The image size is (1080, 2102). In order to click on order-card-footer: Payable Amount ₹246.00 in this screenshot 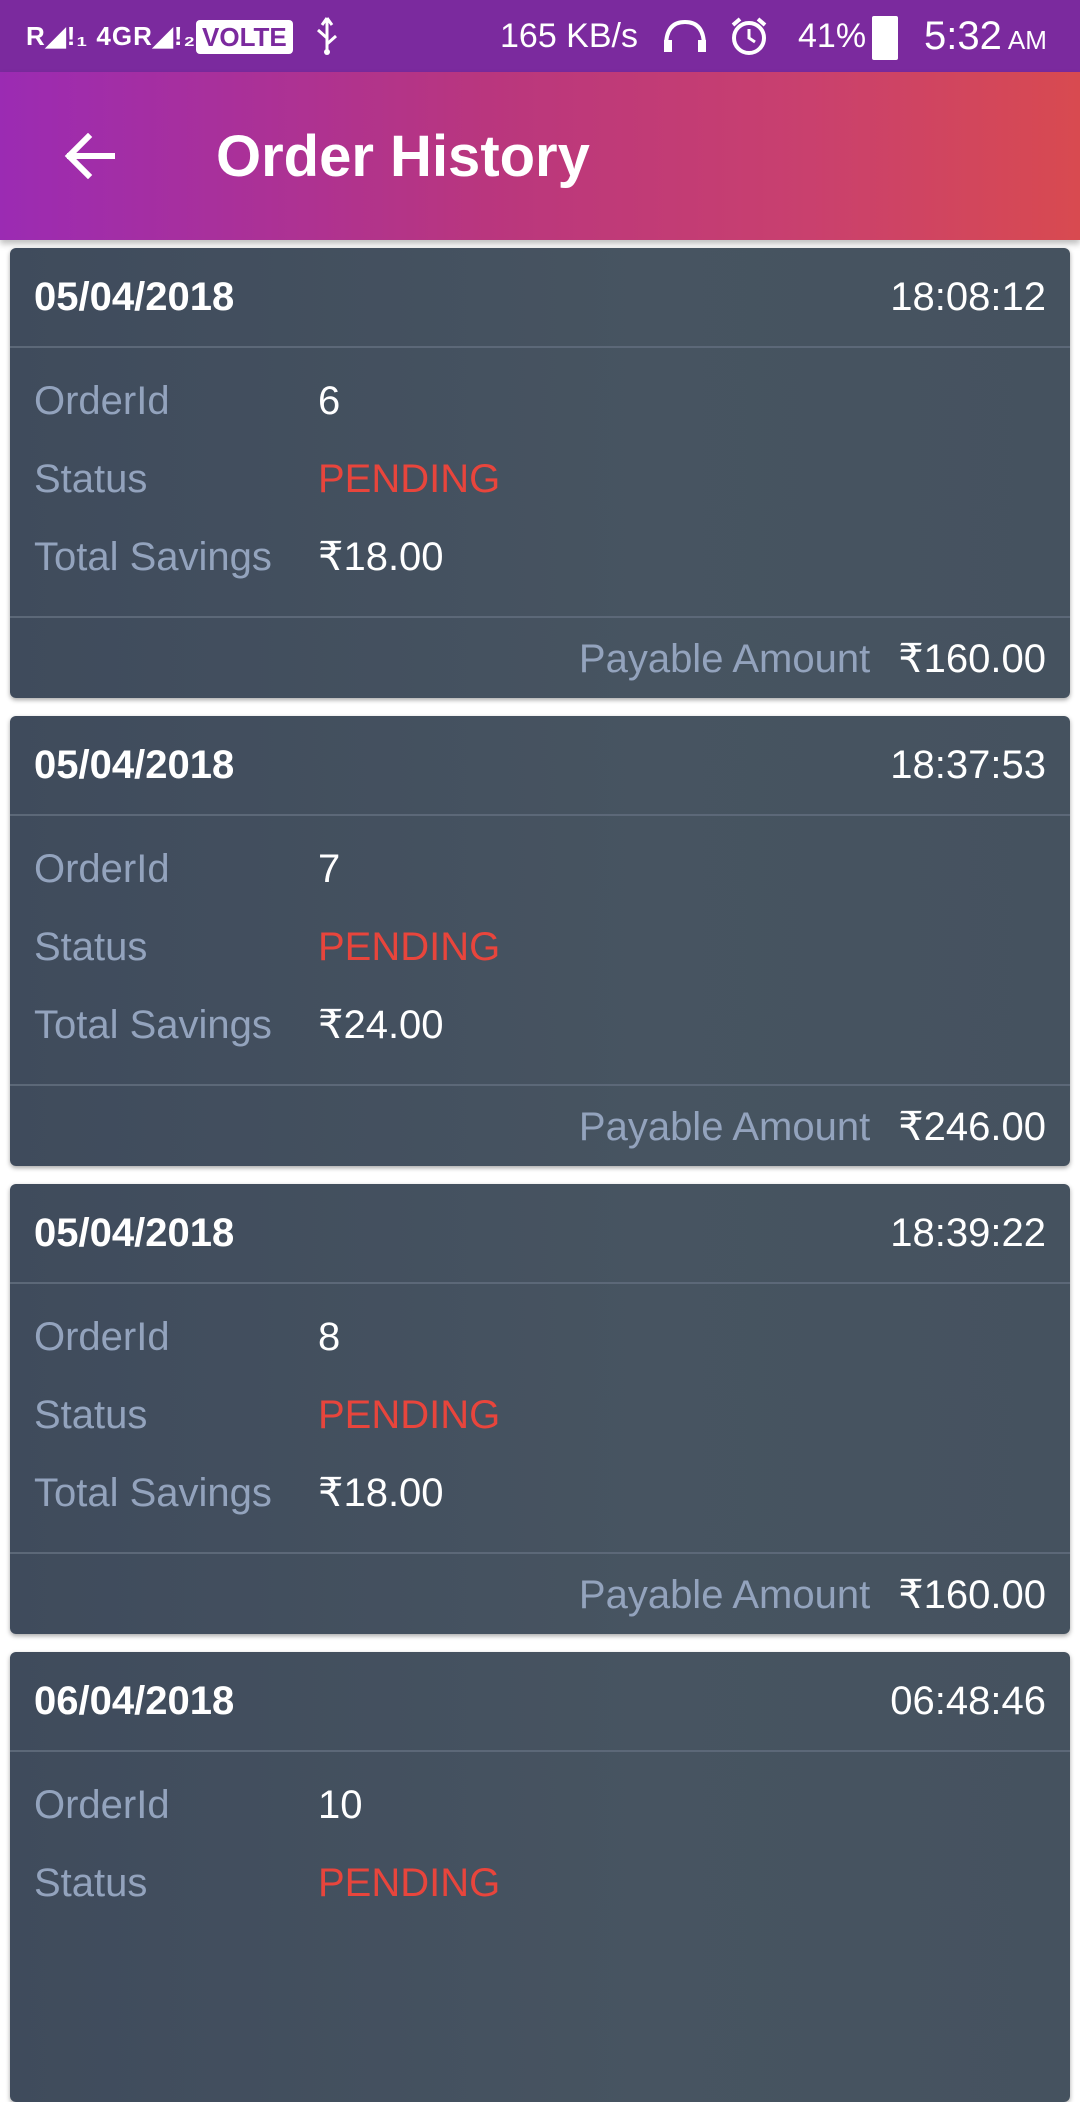, I will do `click(540, 1125)`.